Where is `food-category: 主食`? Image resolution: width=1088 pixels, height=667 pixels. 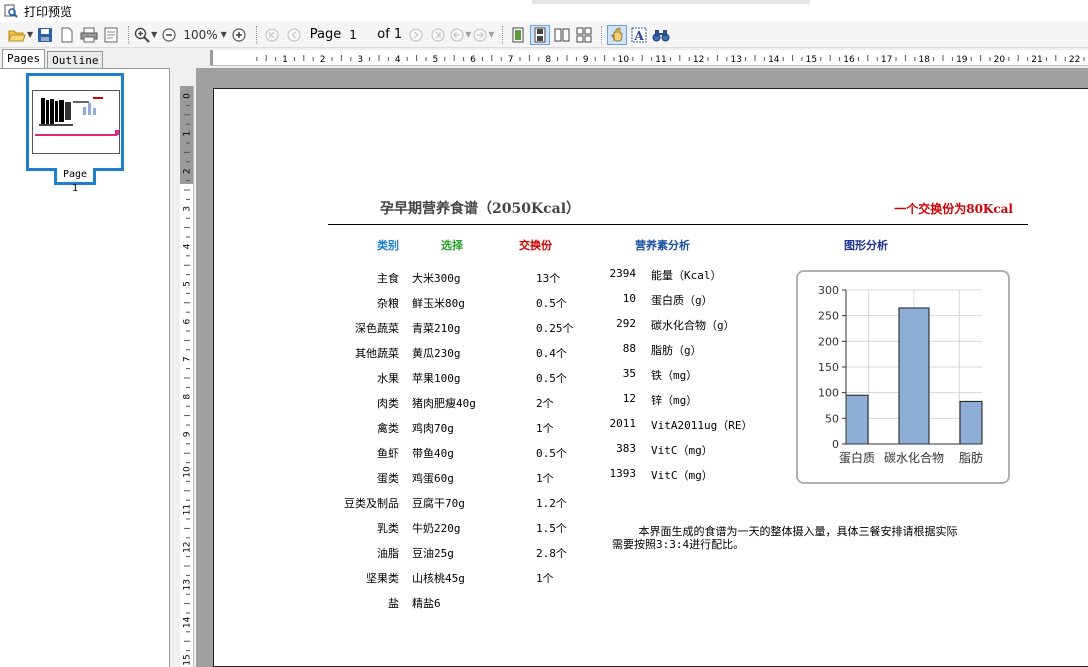
food-category: 主食 is located at coordinates (388, 278).